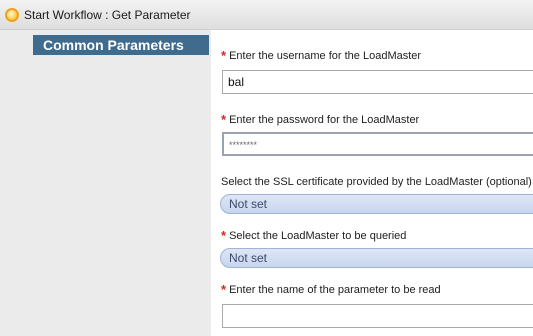 Image resolution: width=533 pixels, height=336 pixels. Describe the element at coordinates (121, 45) in the screenshot. I see `sidebar-section-common-parameters: Common Parameters` at that location.